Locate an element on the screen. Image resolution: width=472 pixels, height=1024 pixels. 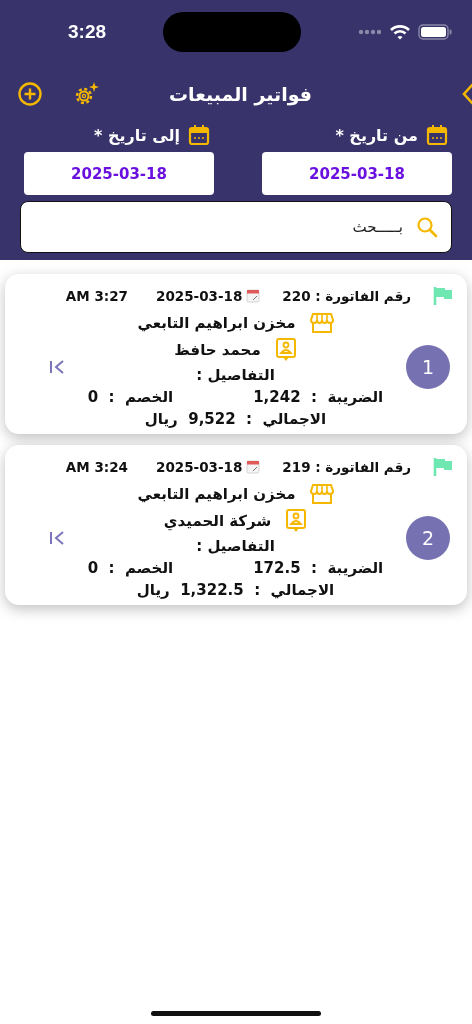
total-amount: الاجمالي : 1,322.5 ريال is located at coordinates (235, 590).